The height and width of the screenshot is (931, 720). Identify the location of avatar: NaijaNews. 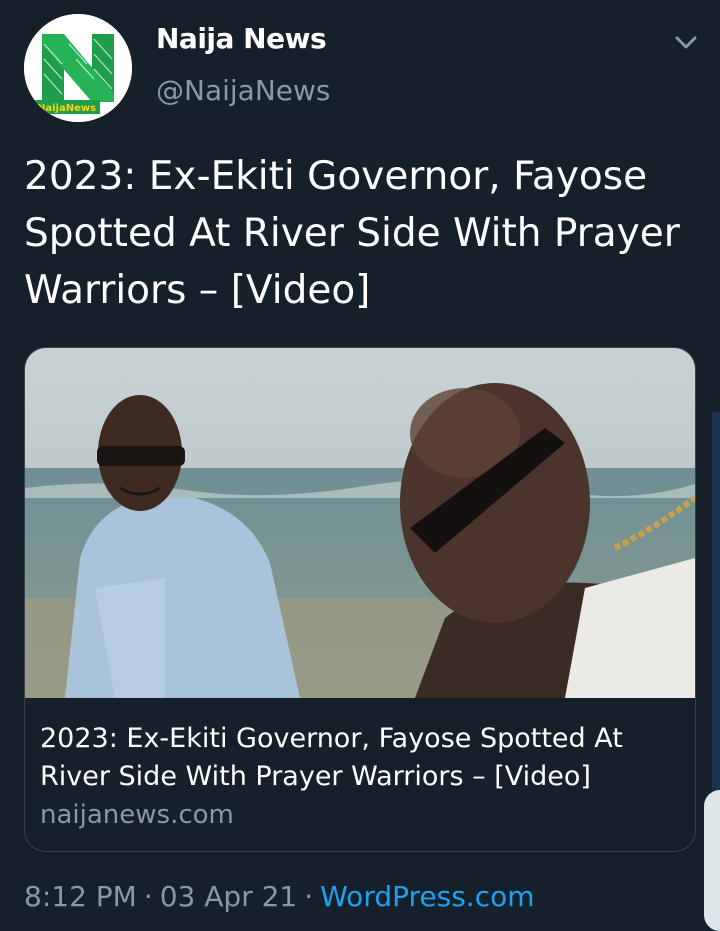
(78, 68).